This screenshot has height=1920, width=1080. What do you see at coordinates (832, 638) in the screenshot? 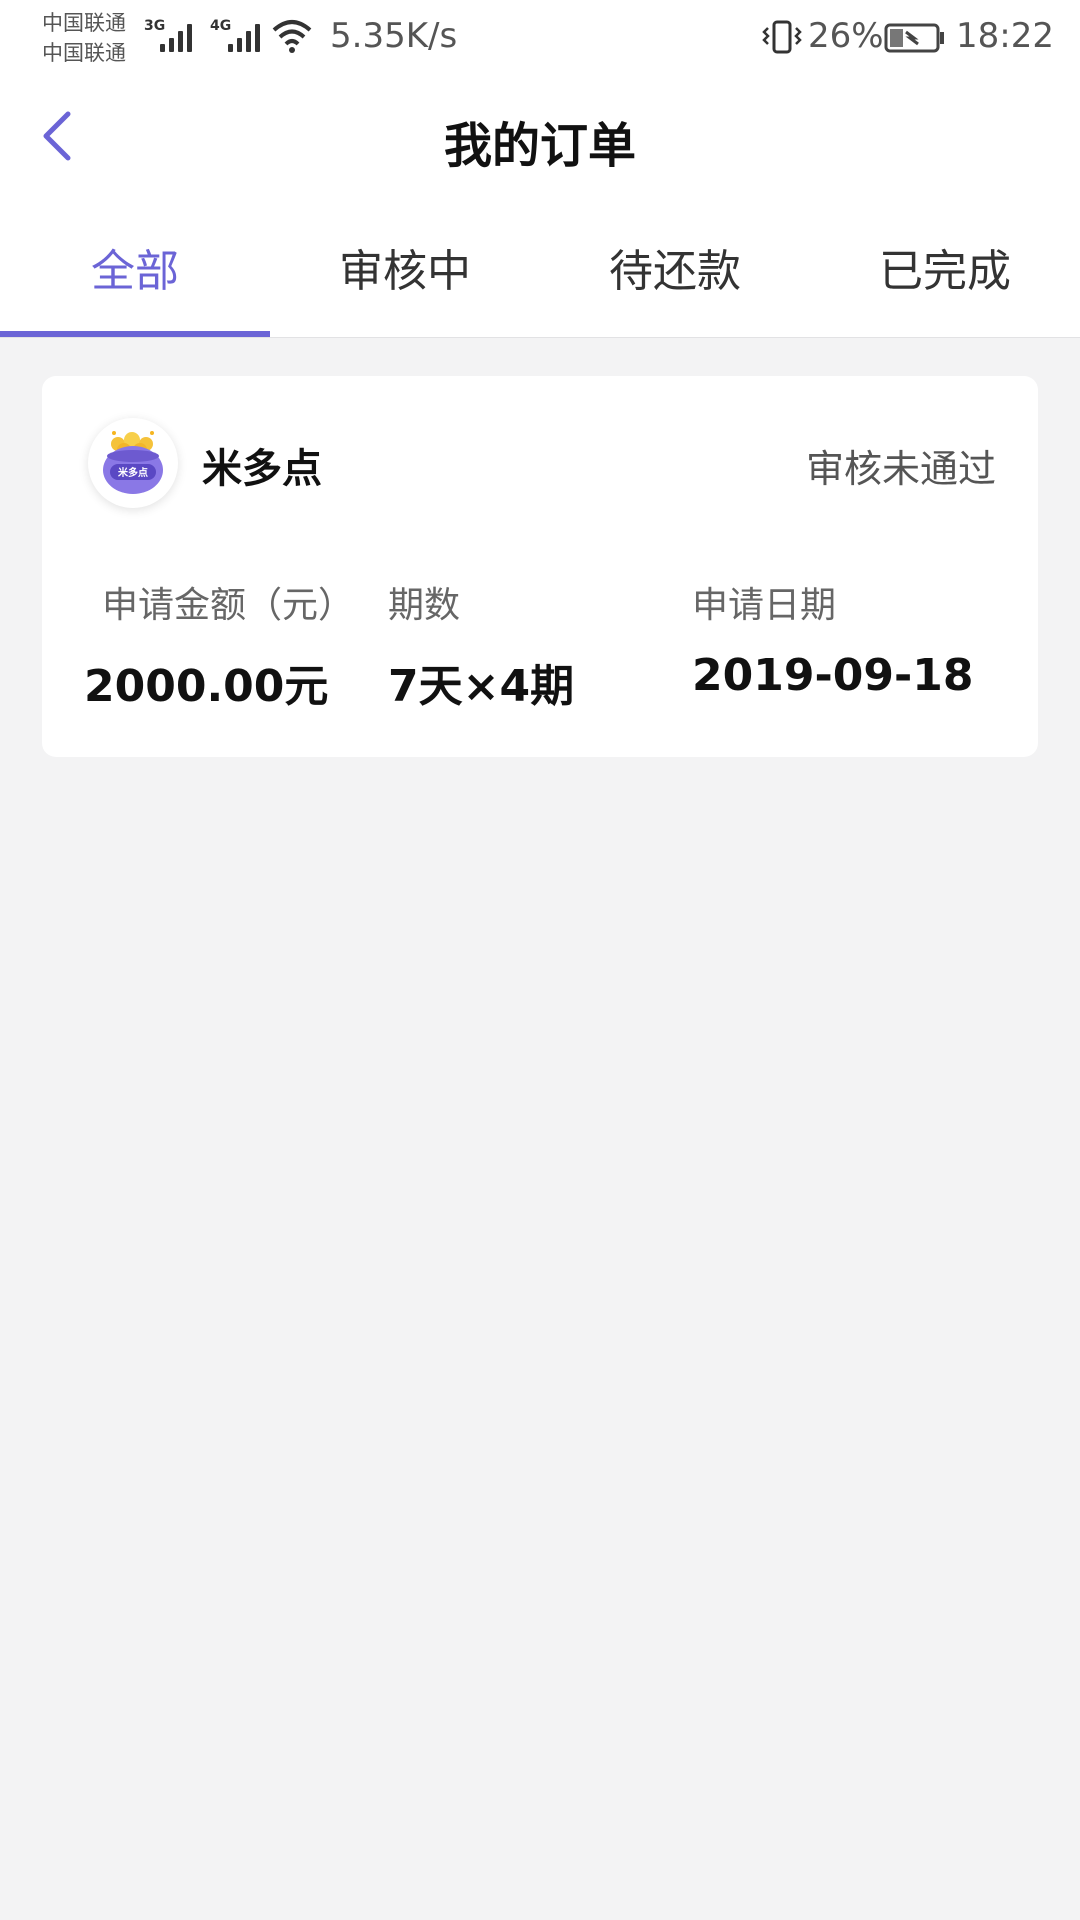
I see `date-column: 申请日期 2019-09-18` at bounding box center [832, 638].